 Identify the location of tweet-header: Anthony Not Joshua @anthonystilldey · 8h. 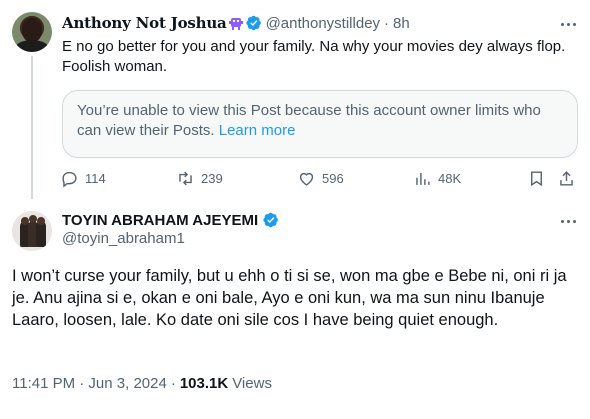
(236, 23).